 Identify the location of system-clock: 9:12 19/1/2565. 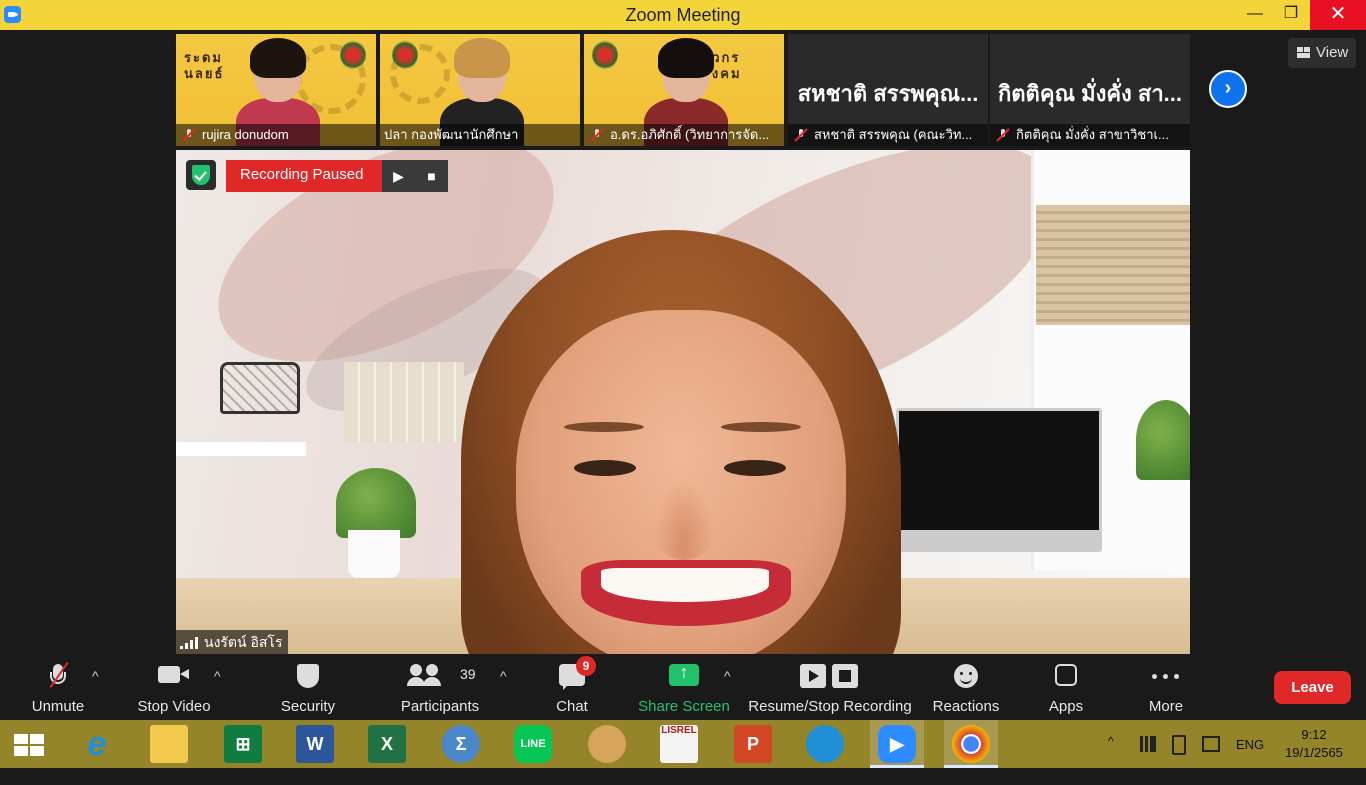
(1314, 744).